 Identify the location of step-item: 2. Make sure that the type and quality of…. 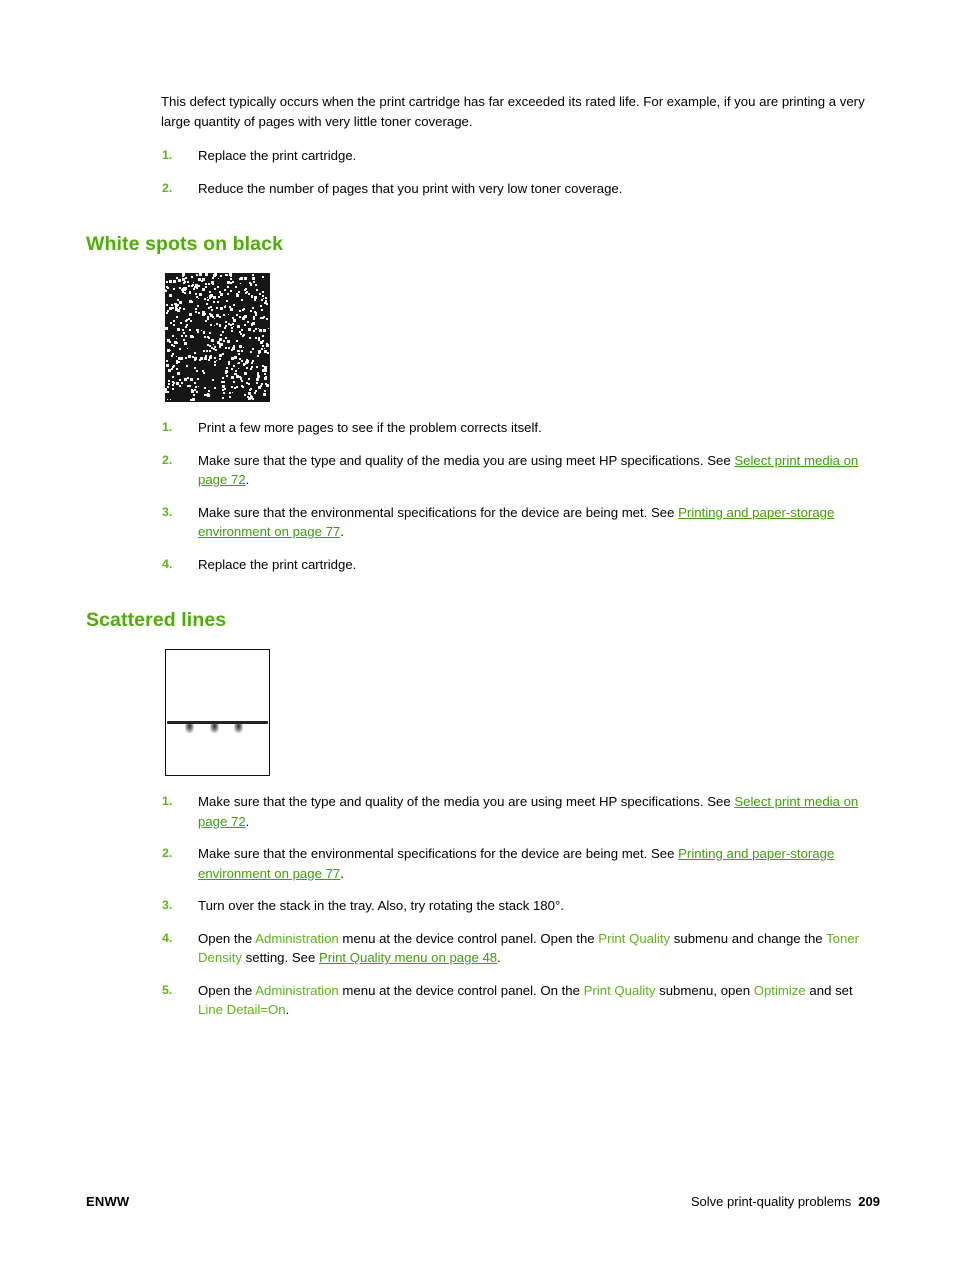
(520, 470).